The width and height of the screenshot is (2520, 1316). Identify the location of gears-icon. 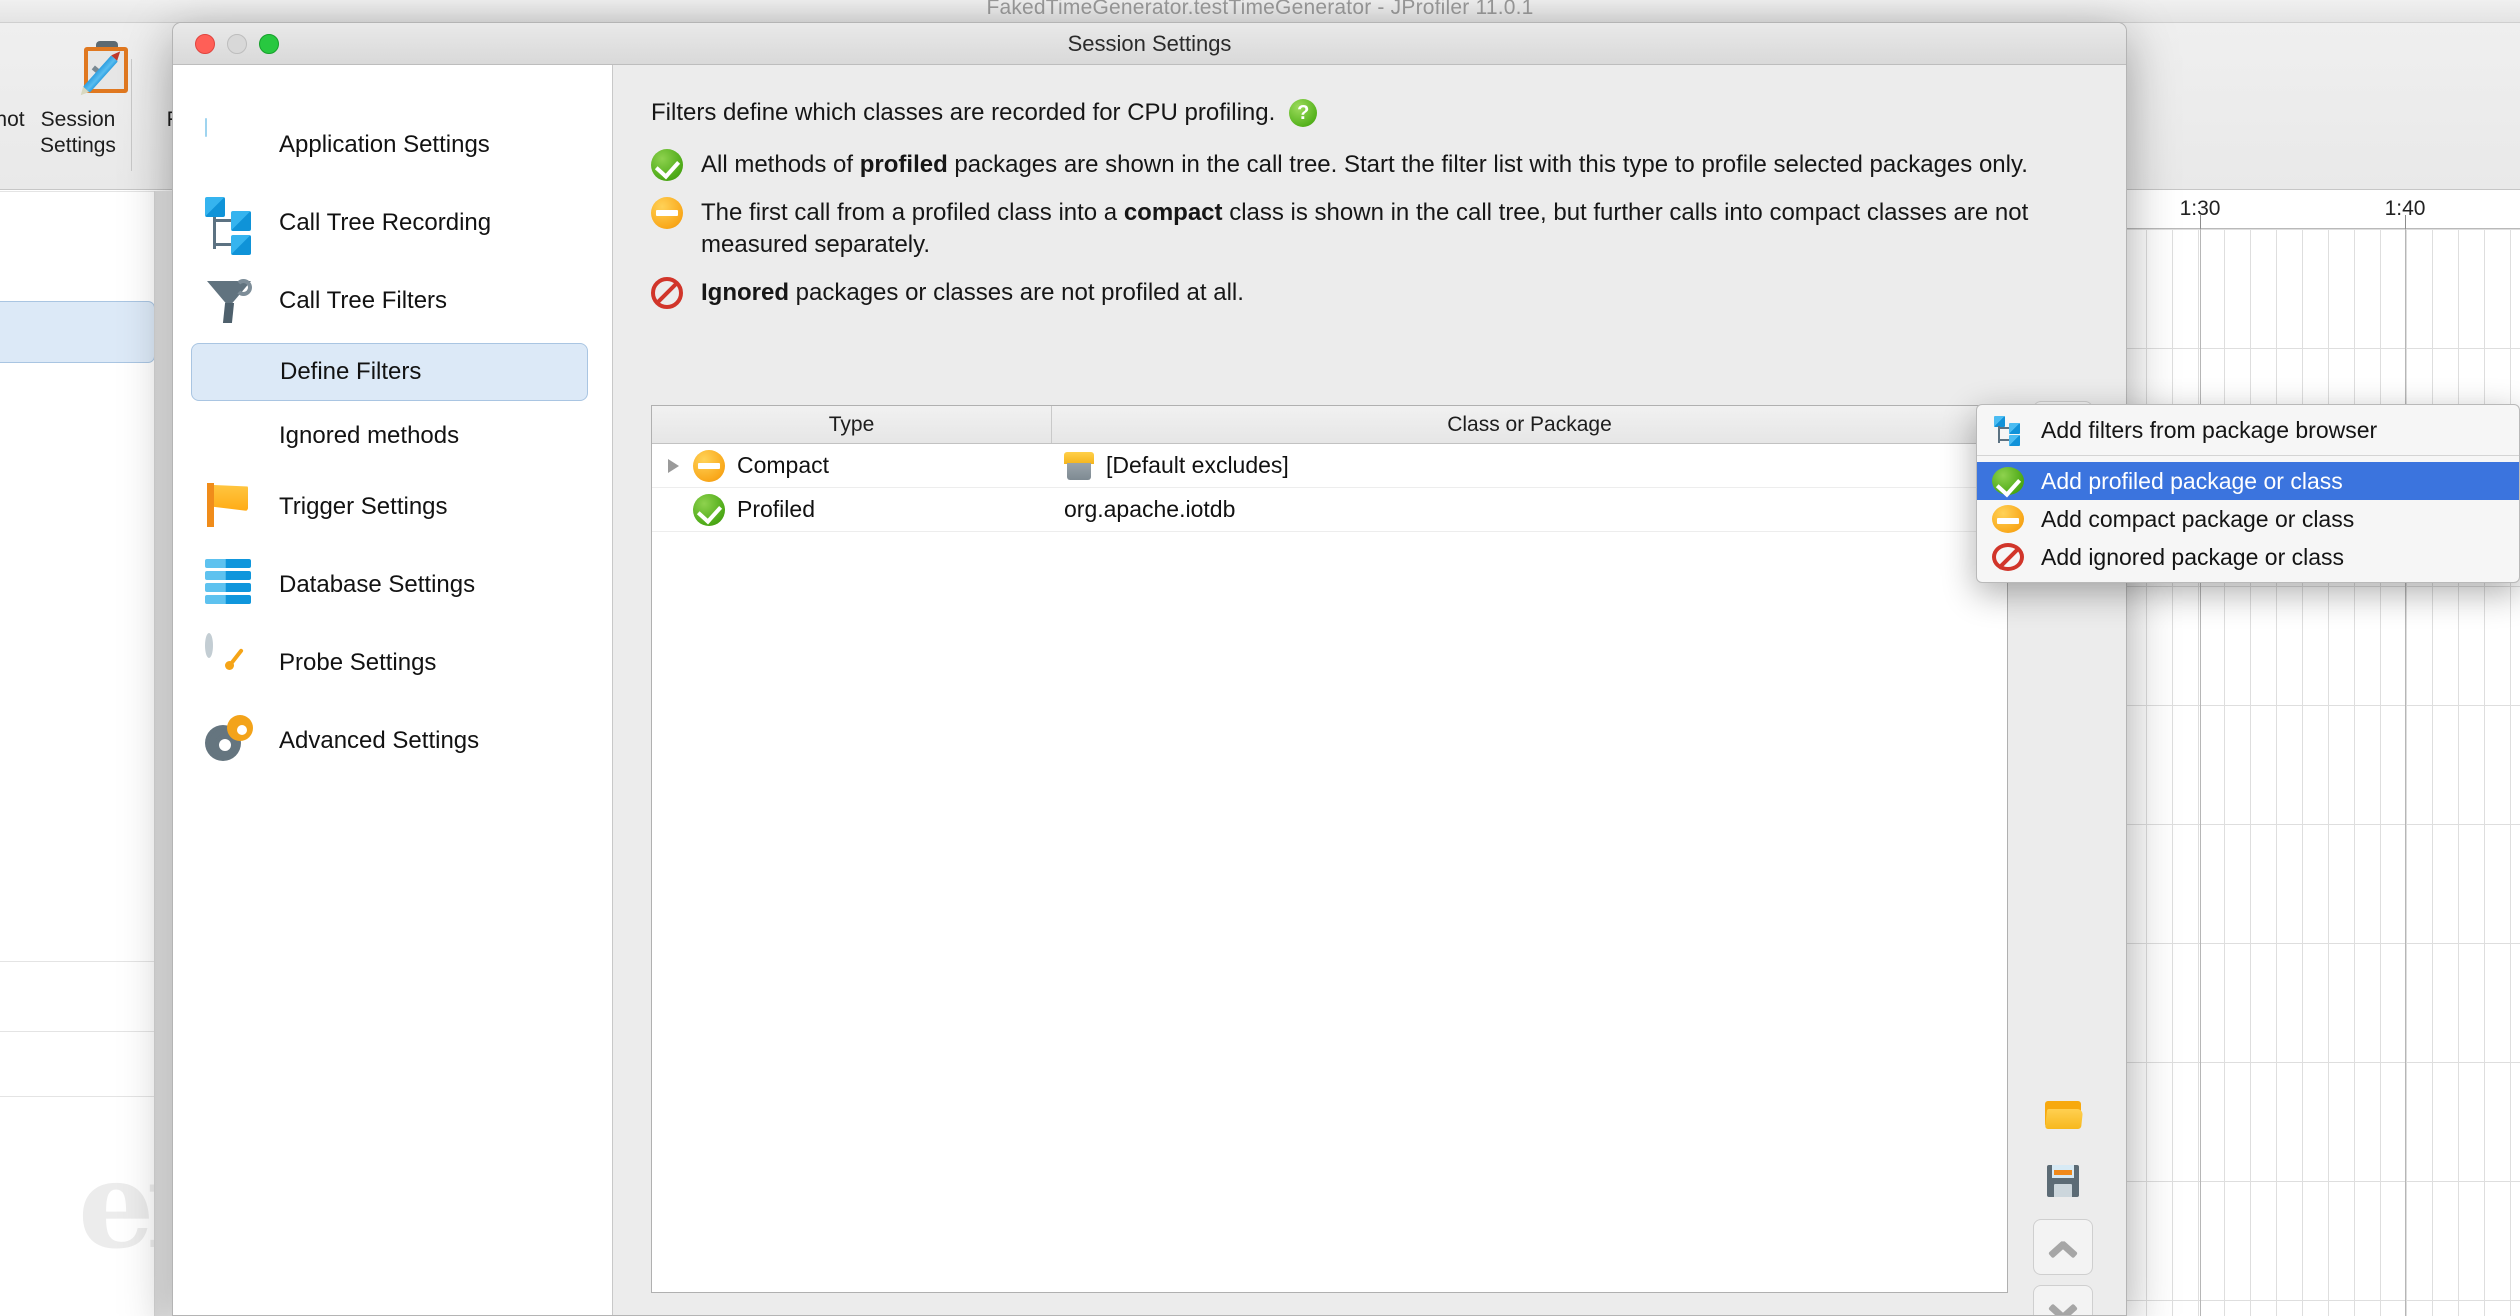
(231, 741).